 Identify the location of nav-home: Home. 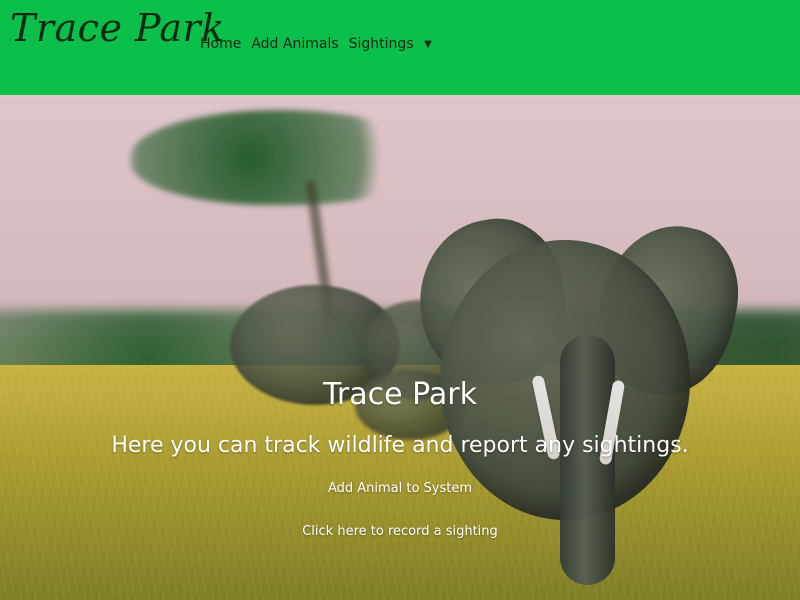
(220, 44).